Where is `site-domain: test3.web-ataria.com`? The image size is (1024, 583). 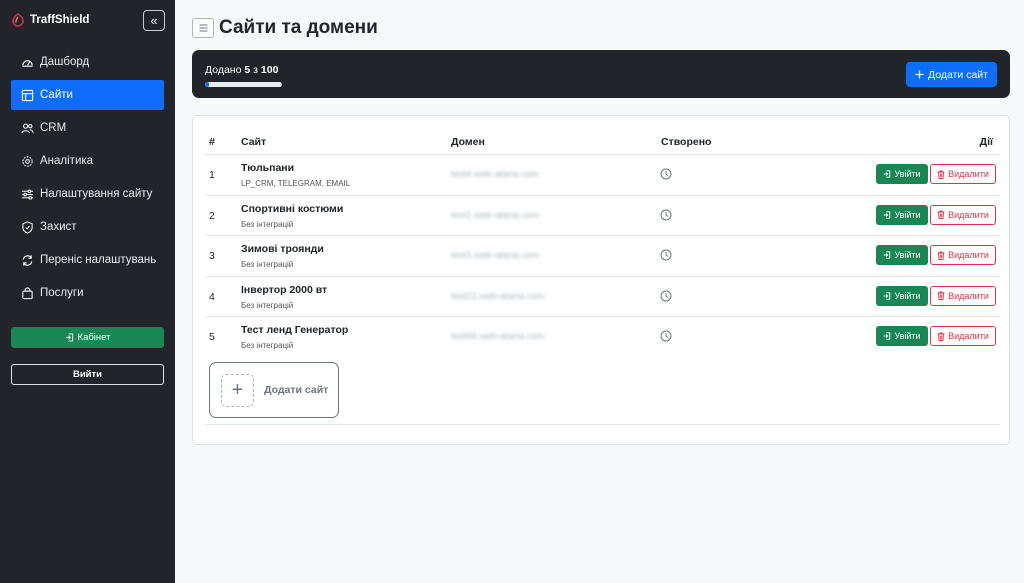 site-domain: test3.web-ataria.com is located at coordinates (495, 255).